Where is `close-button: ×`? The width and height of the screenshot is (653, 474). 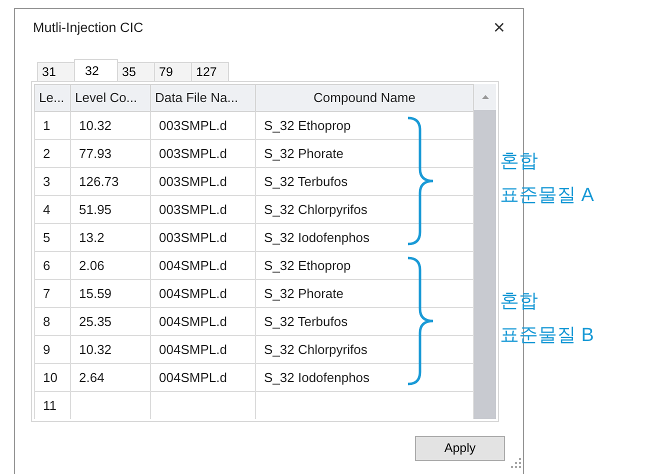 close-button: × is located at coordinates (499, 28).